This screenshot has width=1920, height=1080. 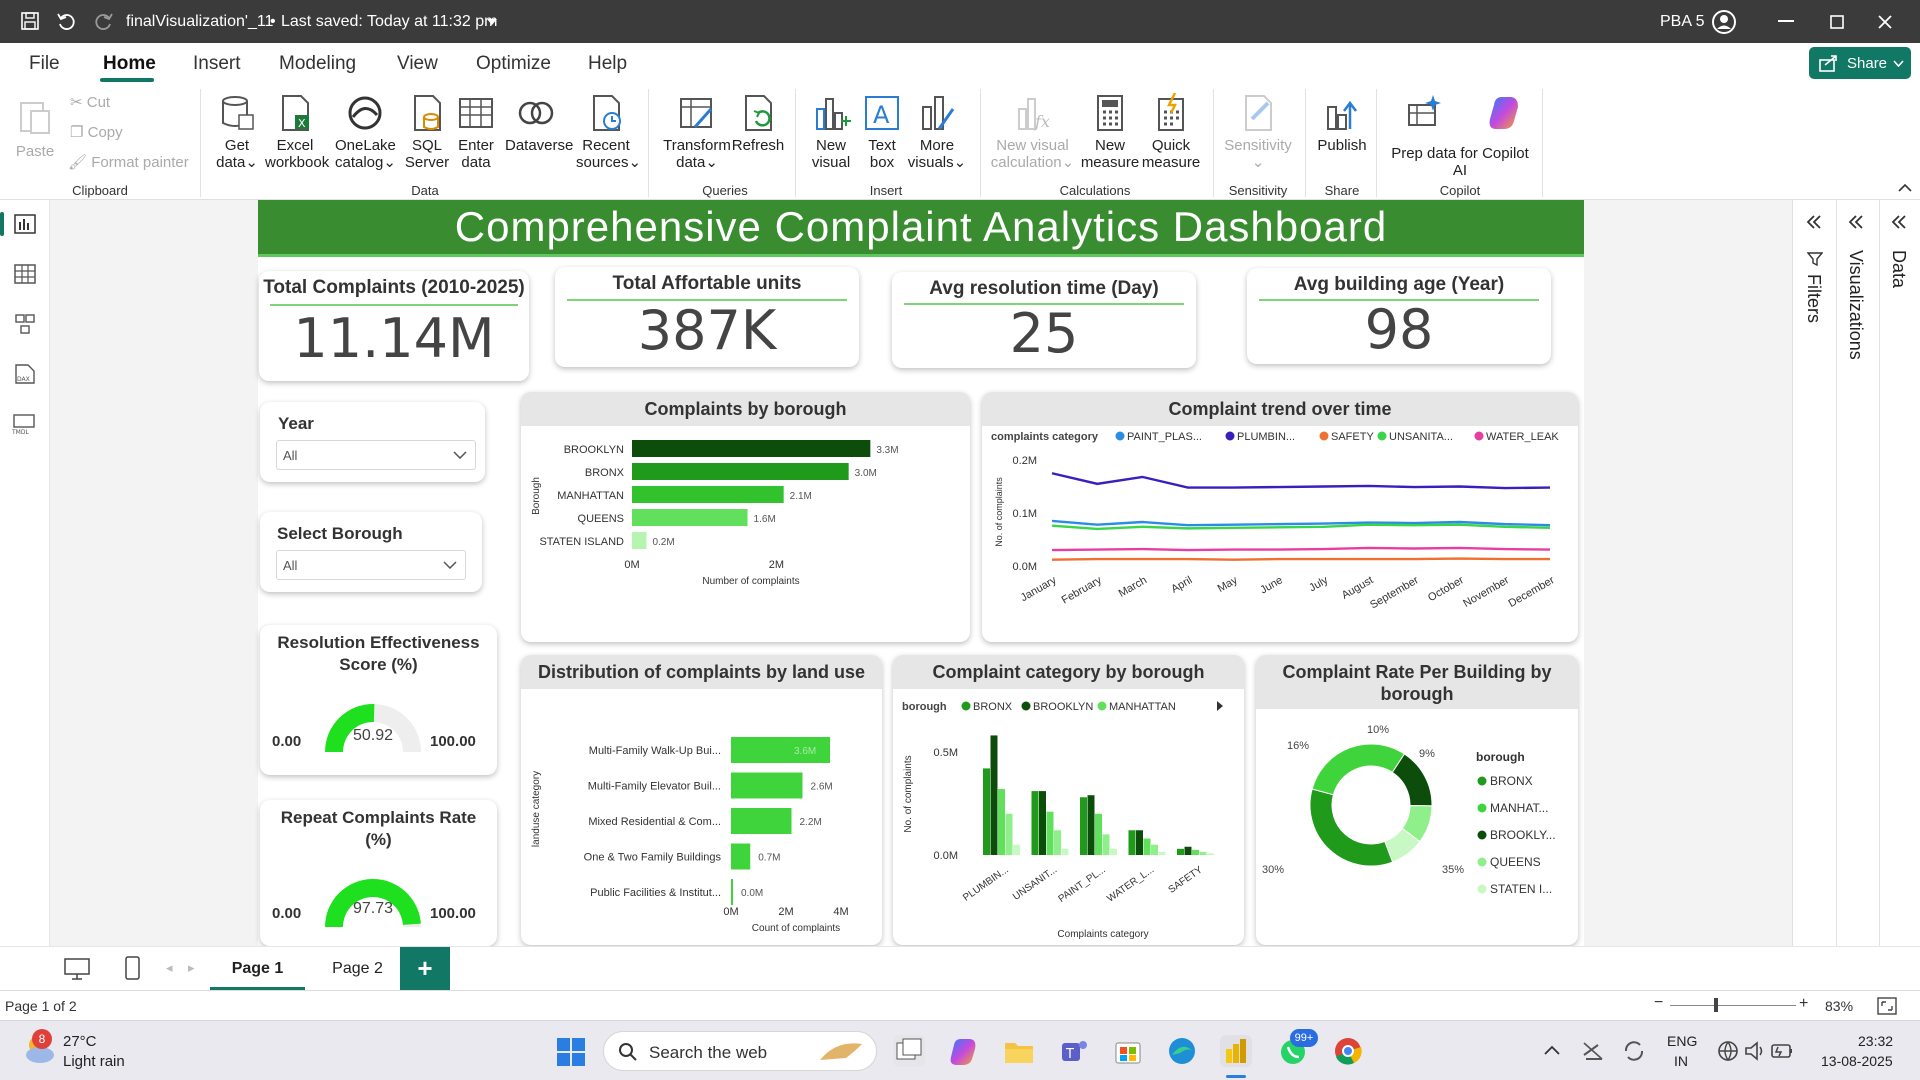 I want to click on dataverse-button: Dataverse, so click(x=539, y=135).